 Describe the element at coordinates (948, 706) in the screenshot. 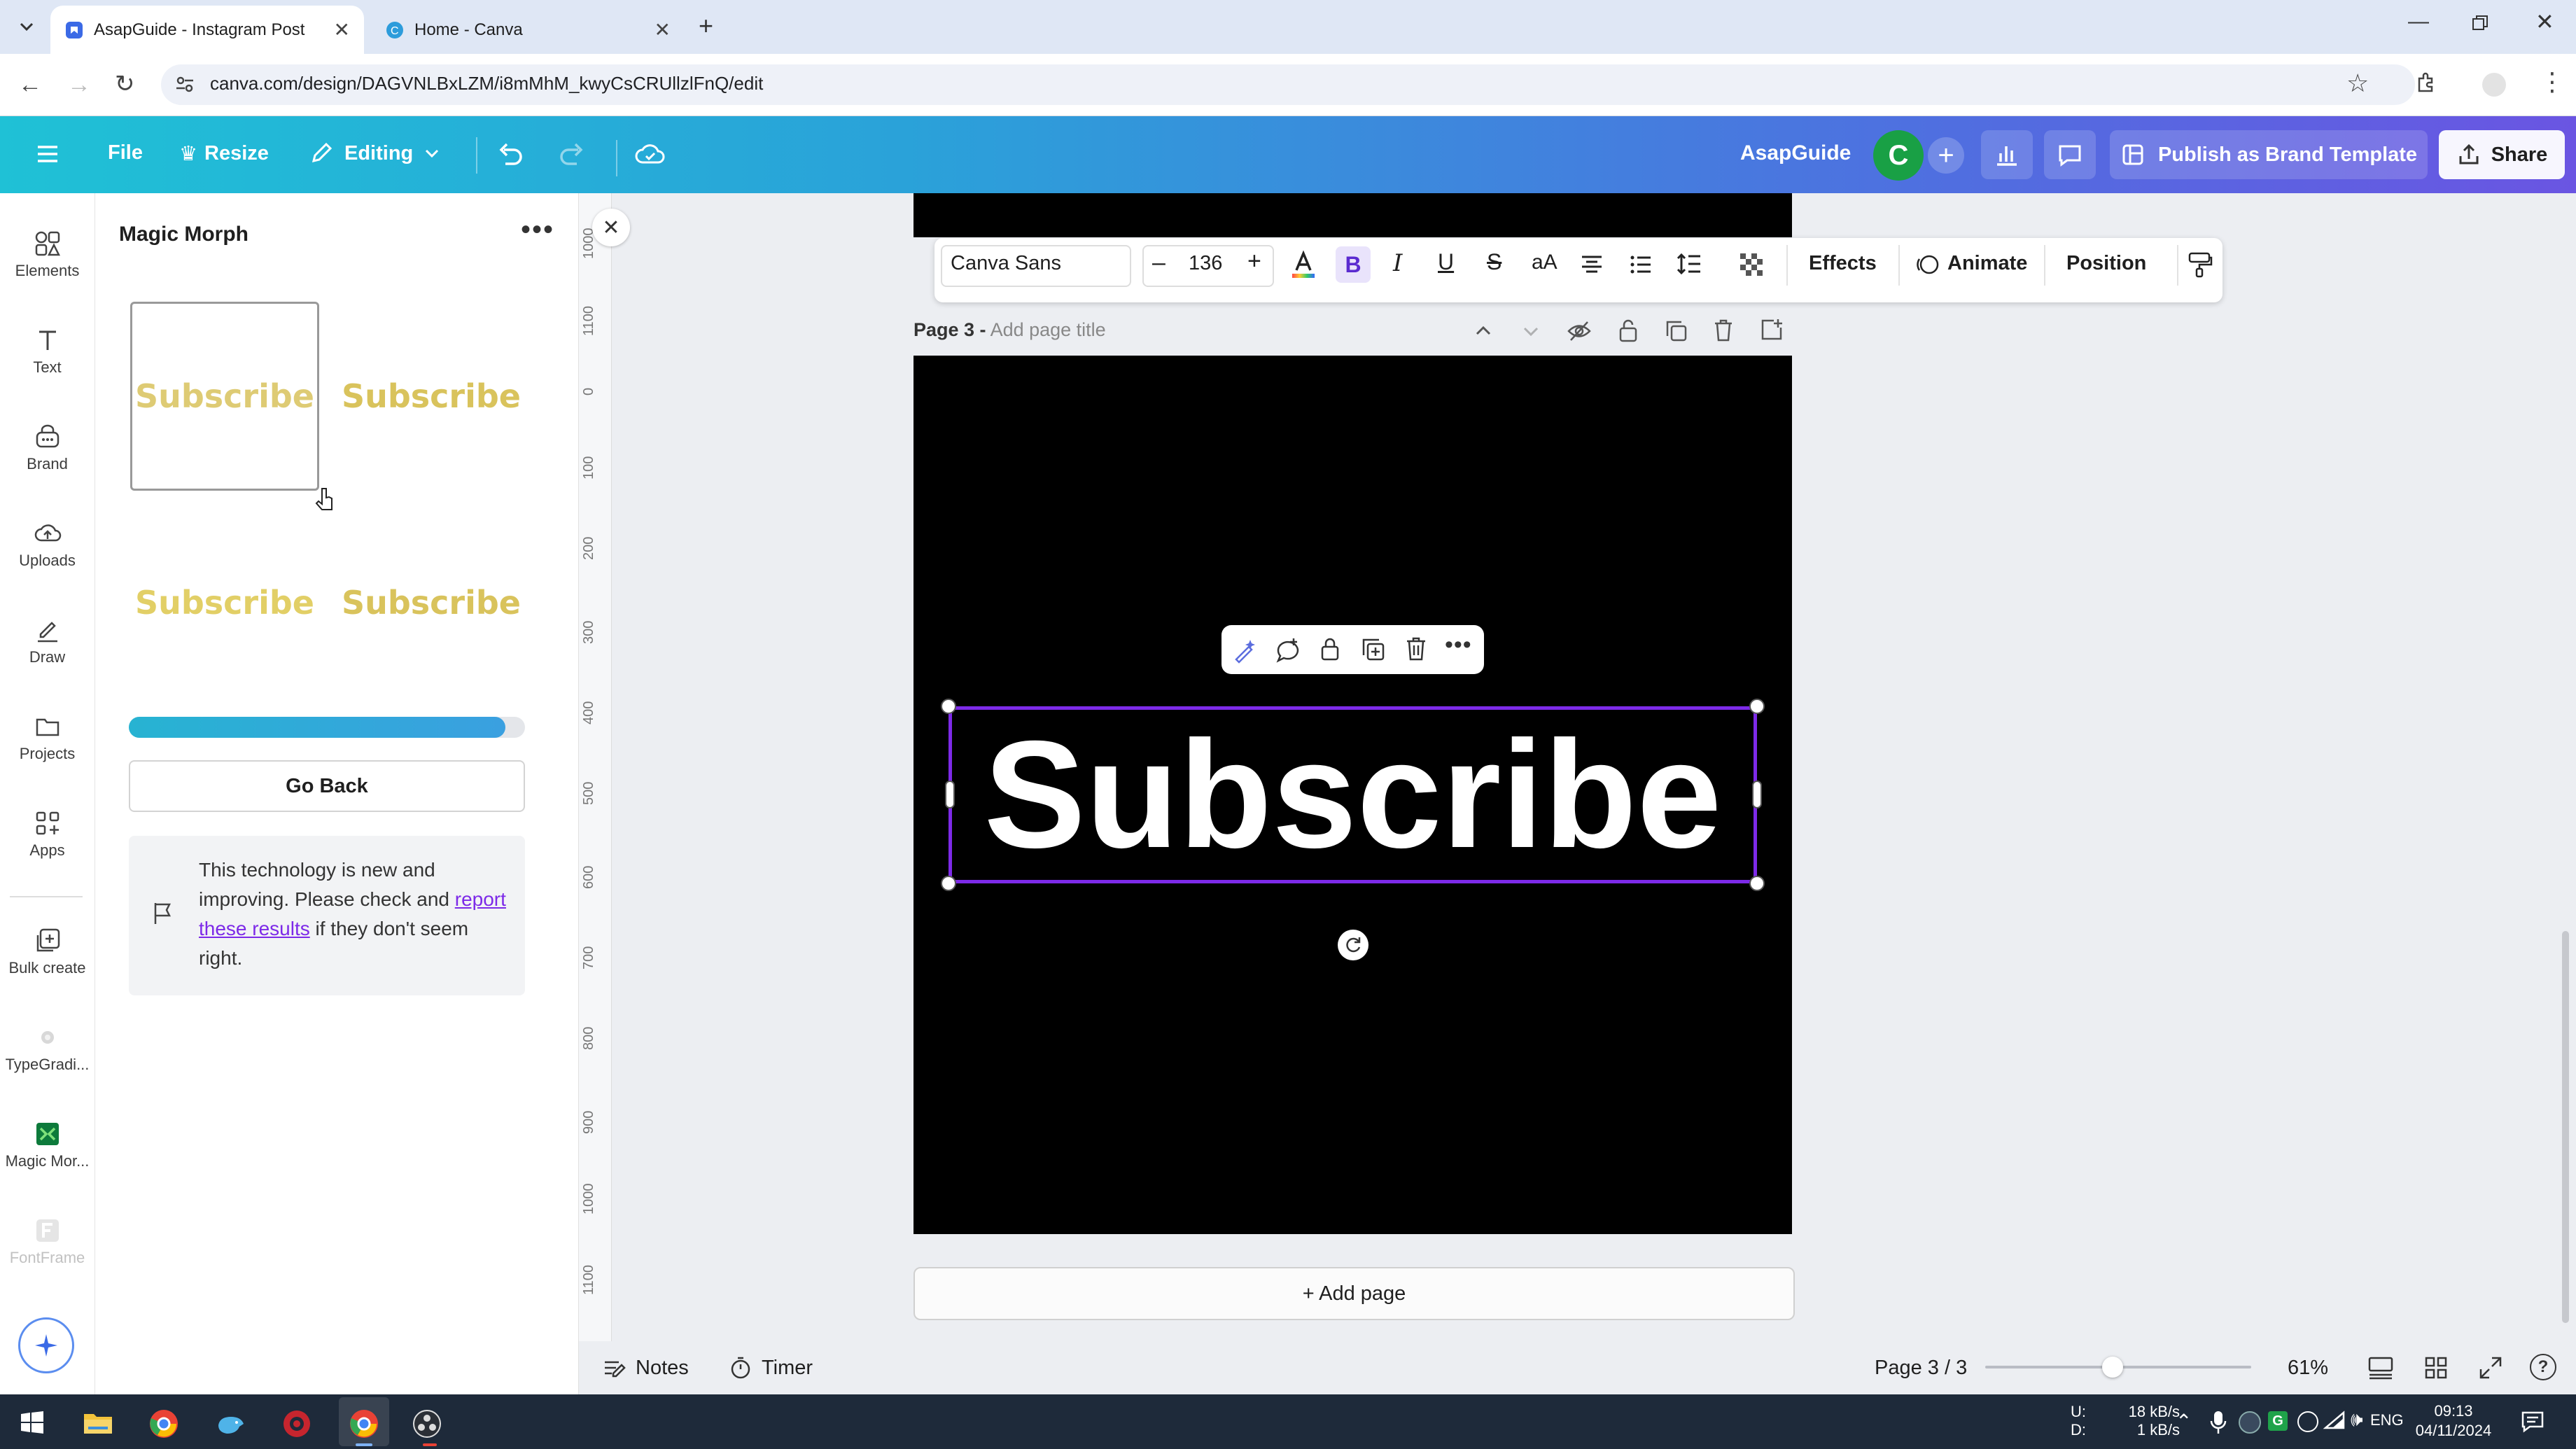

I see `resize-handle-nw` at that location.